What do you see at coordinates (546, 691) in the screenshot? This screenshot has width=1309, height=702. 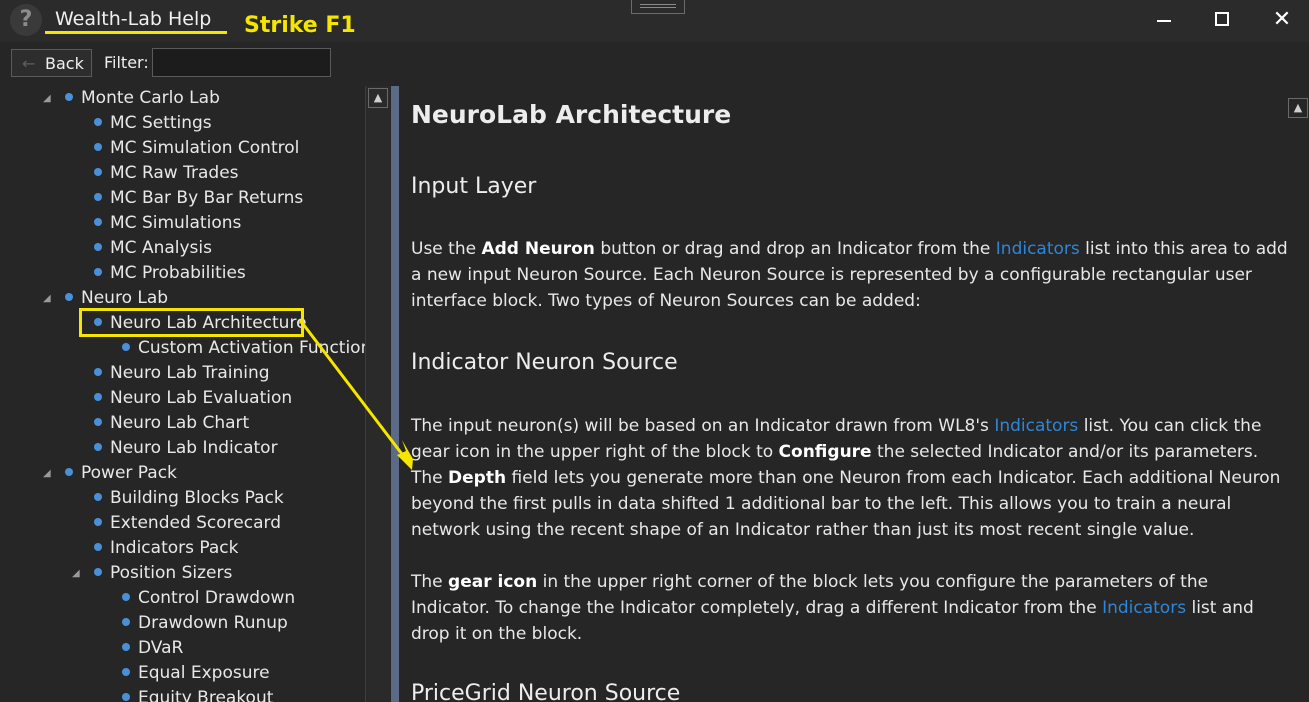 I see `heading-pricegrid-neuron-source: PriceGrid Neuron Source` at bounding box center [546, 691].